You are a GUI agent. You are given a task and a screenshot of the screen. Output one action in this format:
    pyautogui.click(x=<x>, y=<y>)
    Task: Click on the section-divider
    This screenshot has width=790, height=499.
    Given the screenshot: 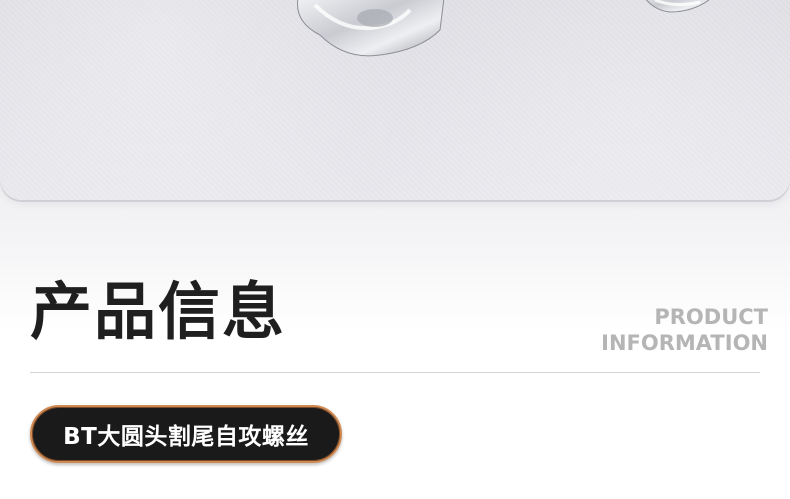 What is the action you would take?
    pyautogui.click(x=395, y=372)
    